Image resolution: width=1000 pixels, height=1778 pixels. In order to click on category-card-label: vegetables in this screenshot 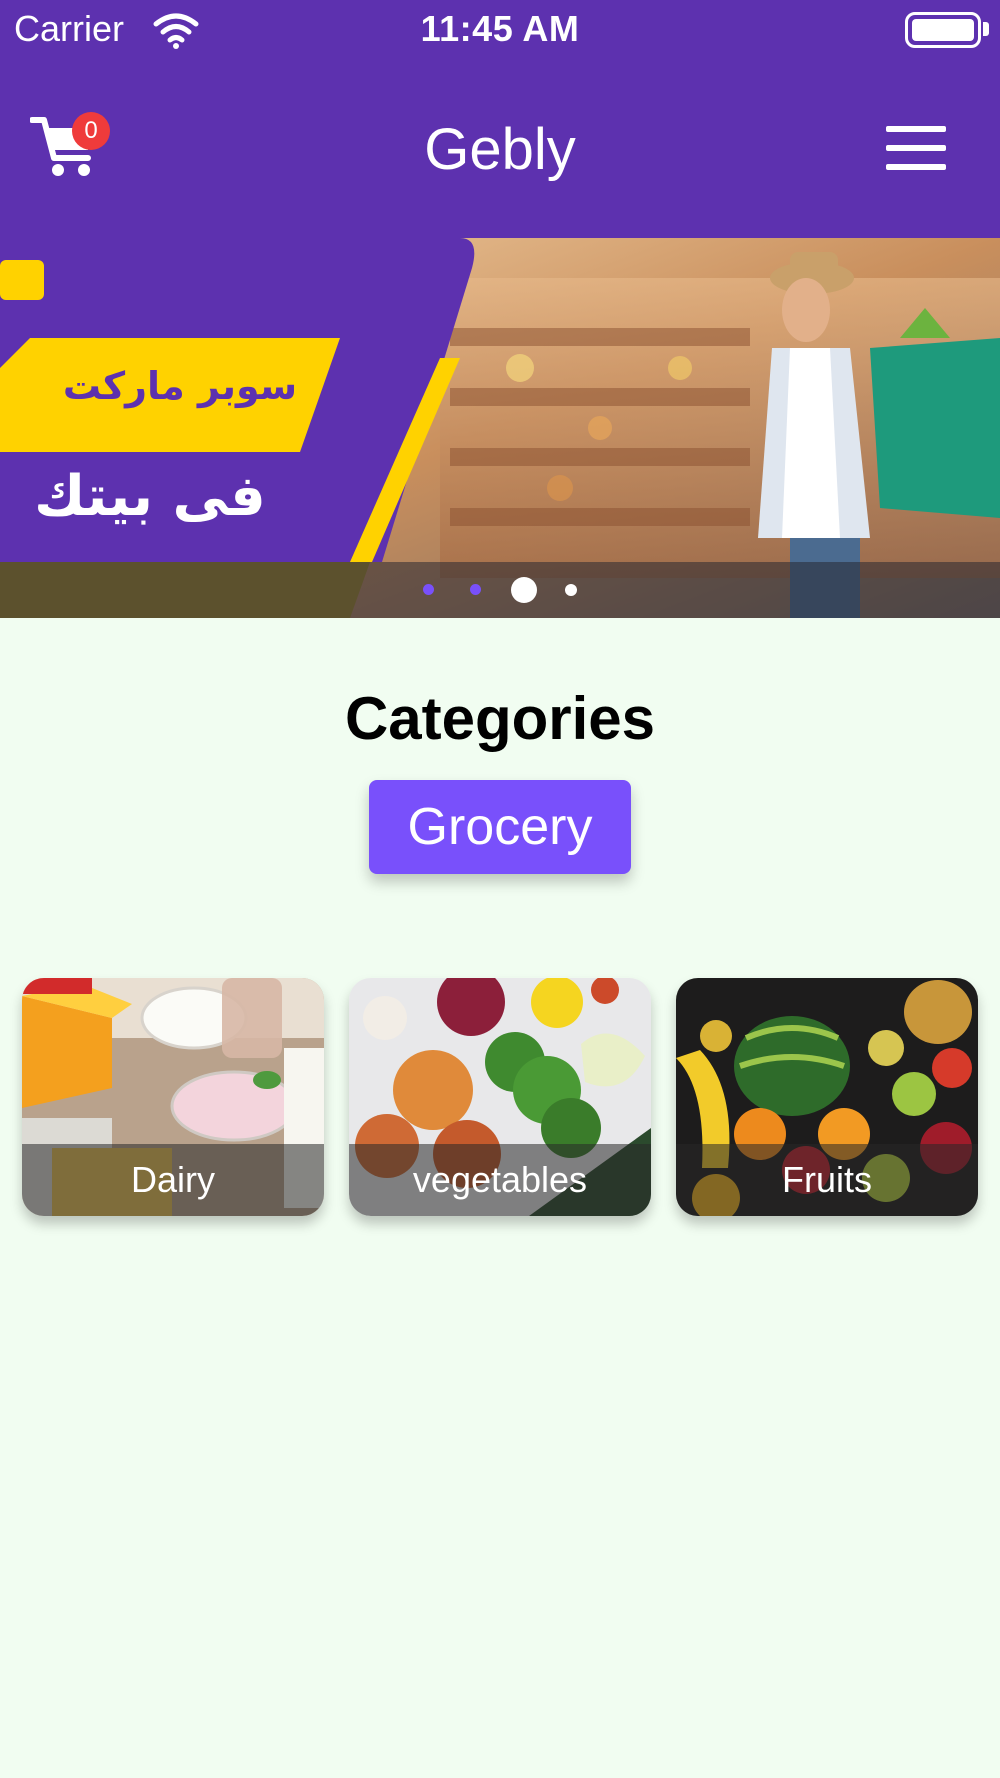, I will do `click(500, 1180)`.